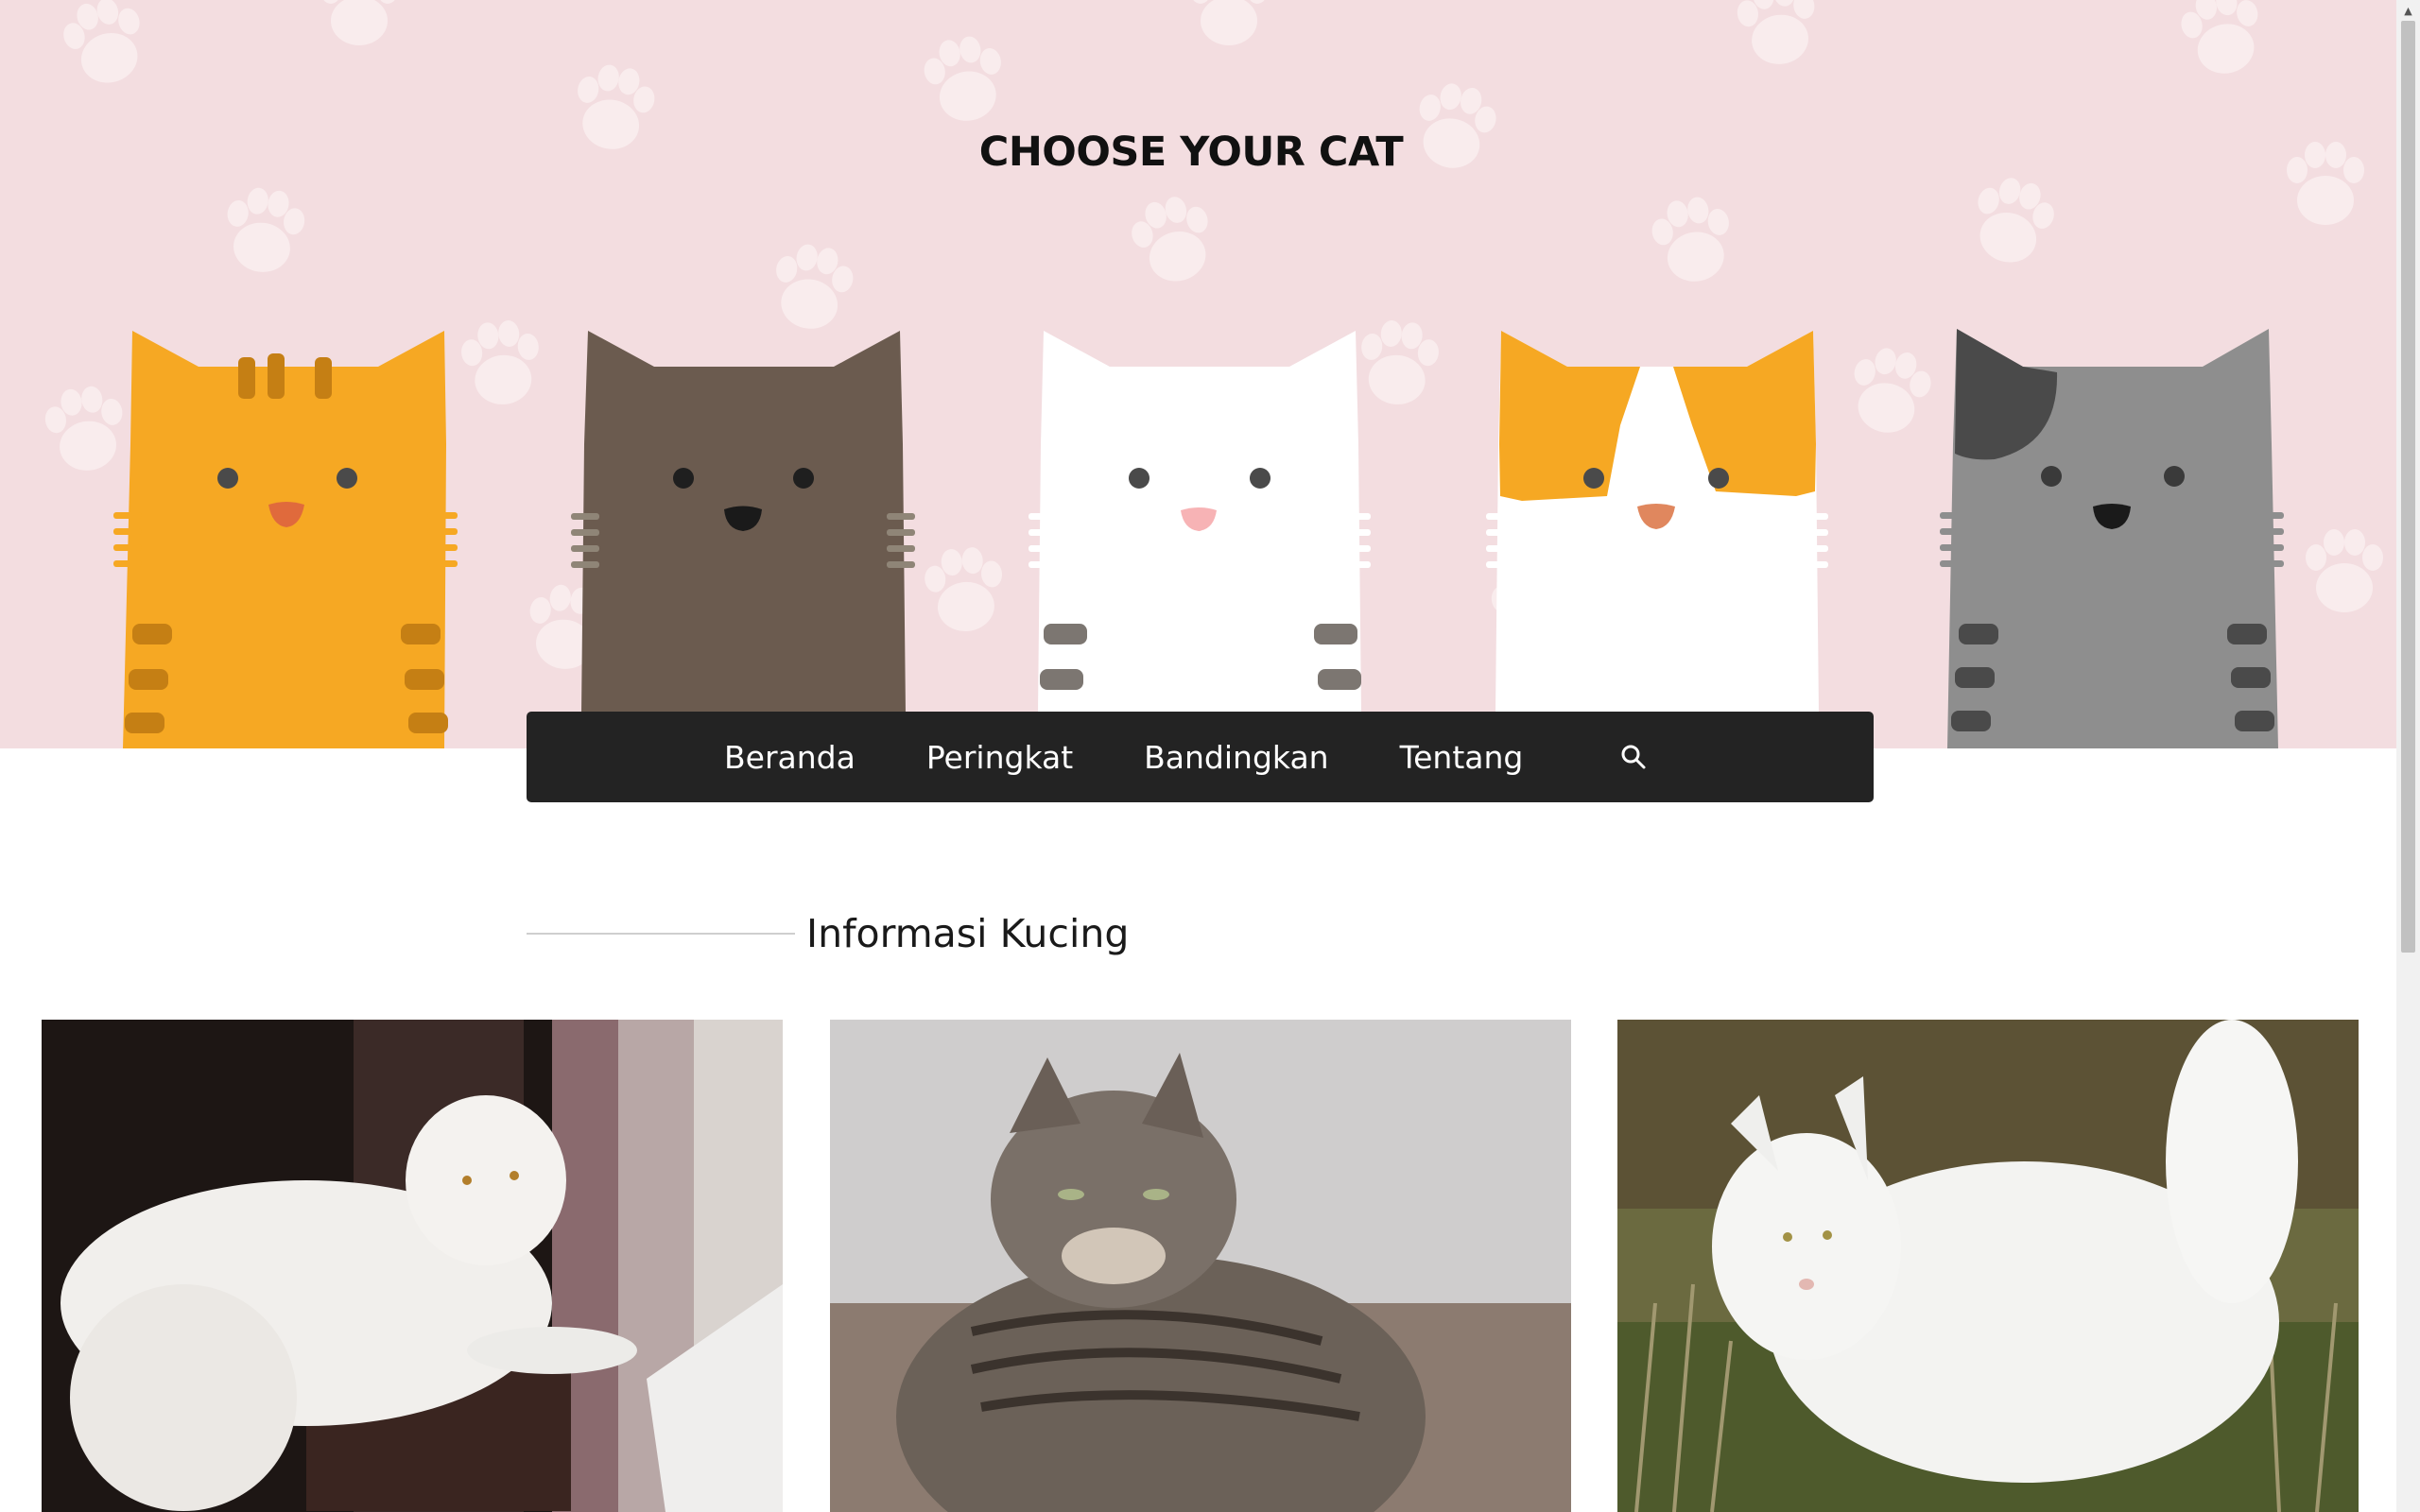 The image size is (2420, 1512). What do you see at coordinates (1462, 757) in the screenshot?
I see `nav-link-tentang: Tentang` at bounding box center [1462, 757].